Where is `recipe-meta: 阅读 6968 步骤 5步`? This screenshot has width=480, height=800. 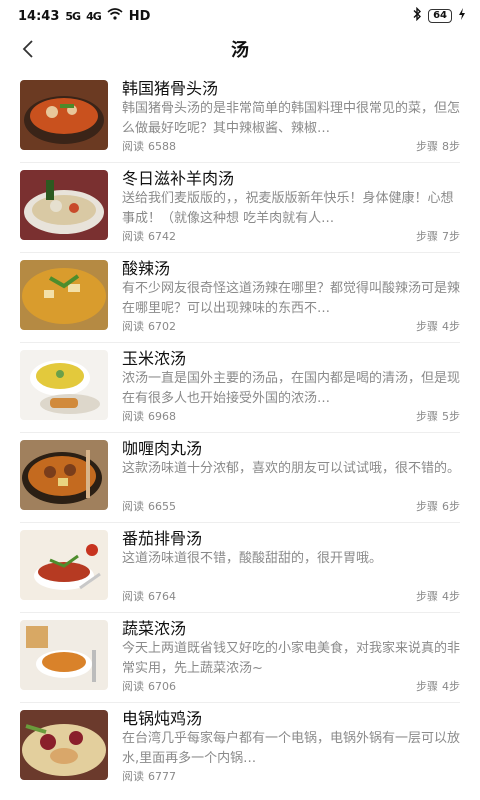 recipe-meta: 阅读 6968 步骤 5步 is located at coordinates (291, 417).